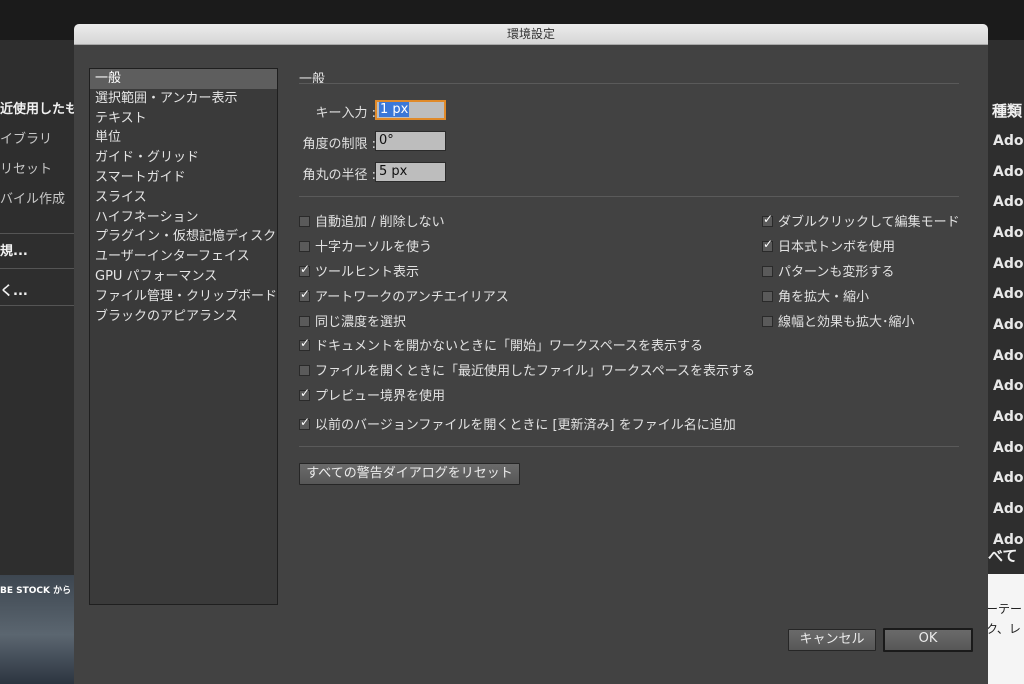 The width and height of the screenshot is (1024, 684). Describe the element at coordinates (869, 222) in the screenshot. I see `checkbox-label: ダブルクリックして編集モード` at that location.